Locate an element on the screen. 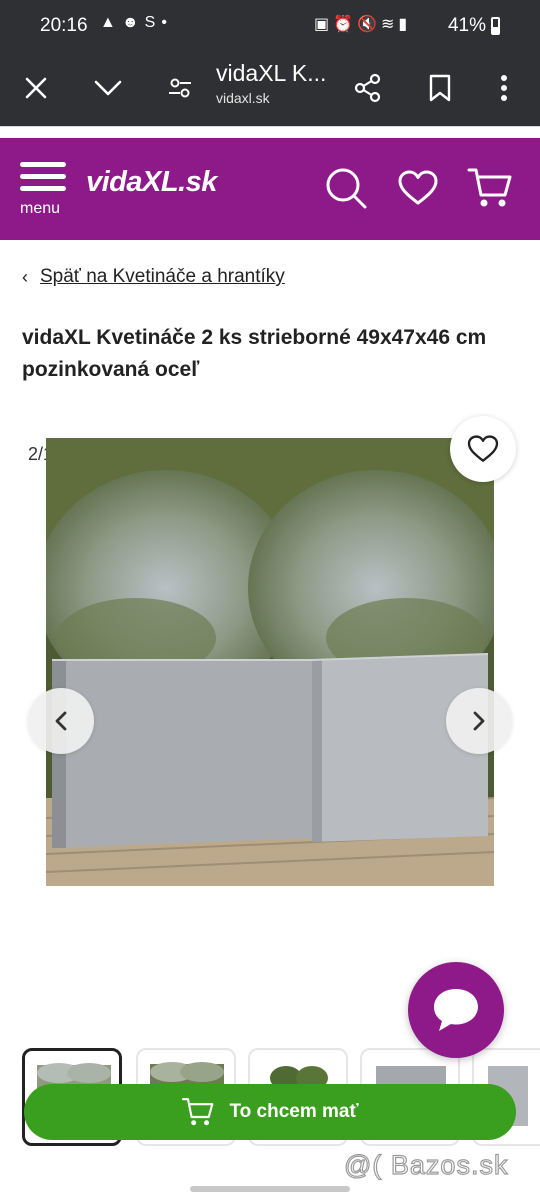 The height and width of the screenshot is (1200, 540). breadcrumb-back-link: Späť na Kvetináče a hrantíky is located at coordinates (162, 277).